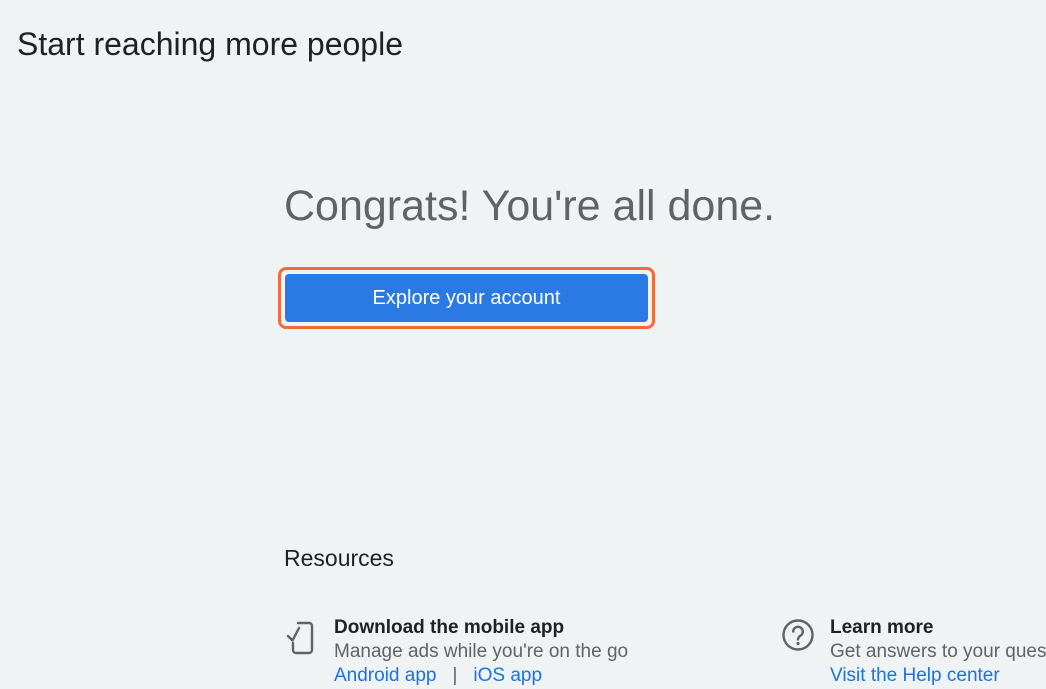  I want to click on resource-description: Manage ads while you're on the go, so click(481, 651).